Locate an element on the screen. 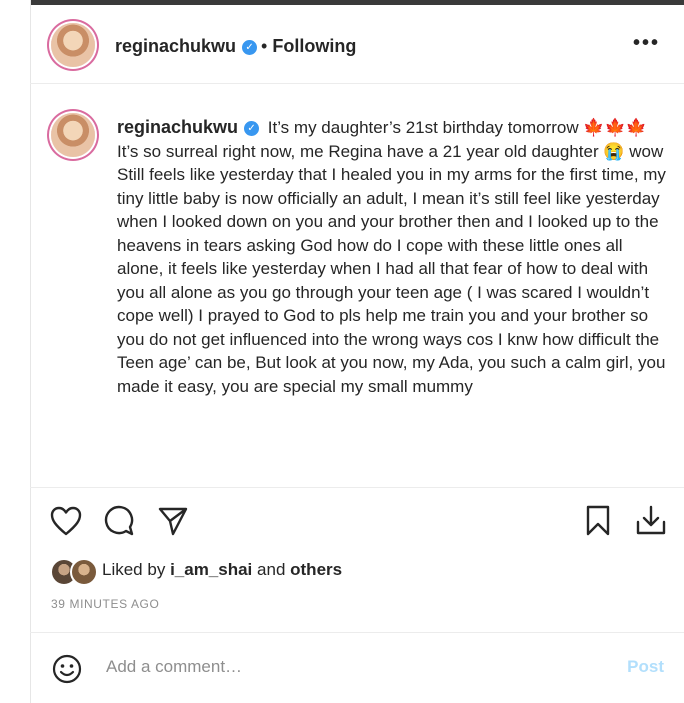 This screenshot has height=703, width=684. header-username: reginachukwu is located at coordinates (175, 46).